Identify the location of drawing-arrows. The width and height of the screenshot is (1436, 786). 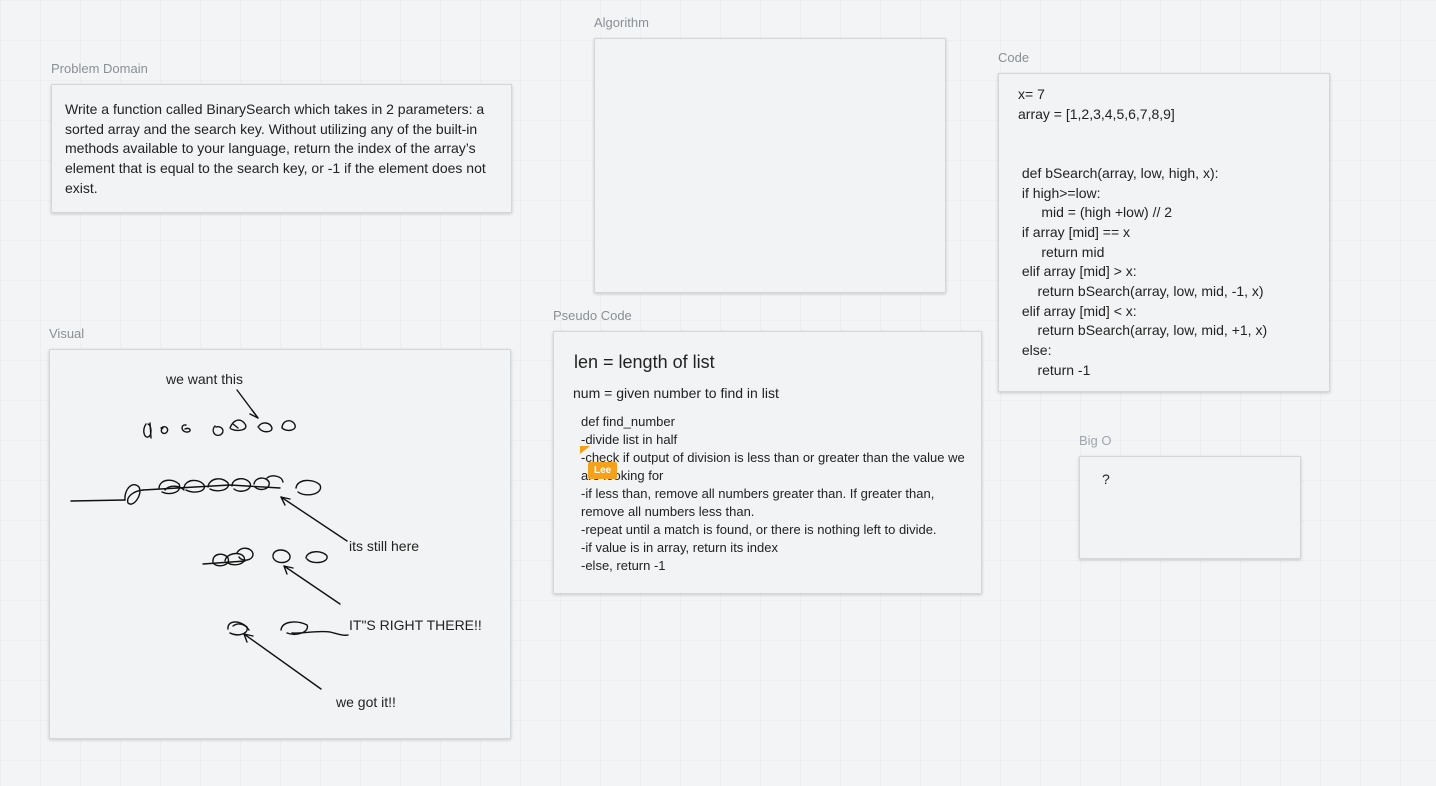
(292, 539).